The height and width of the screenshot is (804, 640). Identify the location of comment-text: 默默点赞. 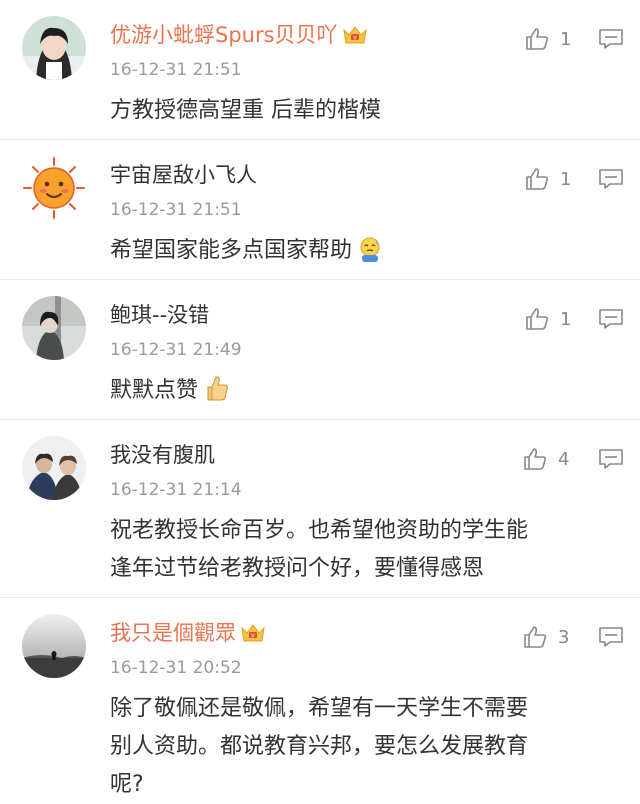
(360, 394).